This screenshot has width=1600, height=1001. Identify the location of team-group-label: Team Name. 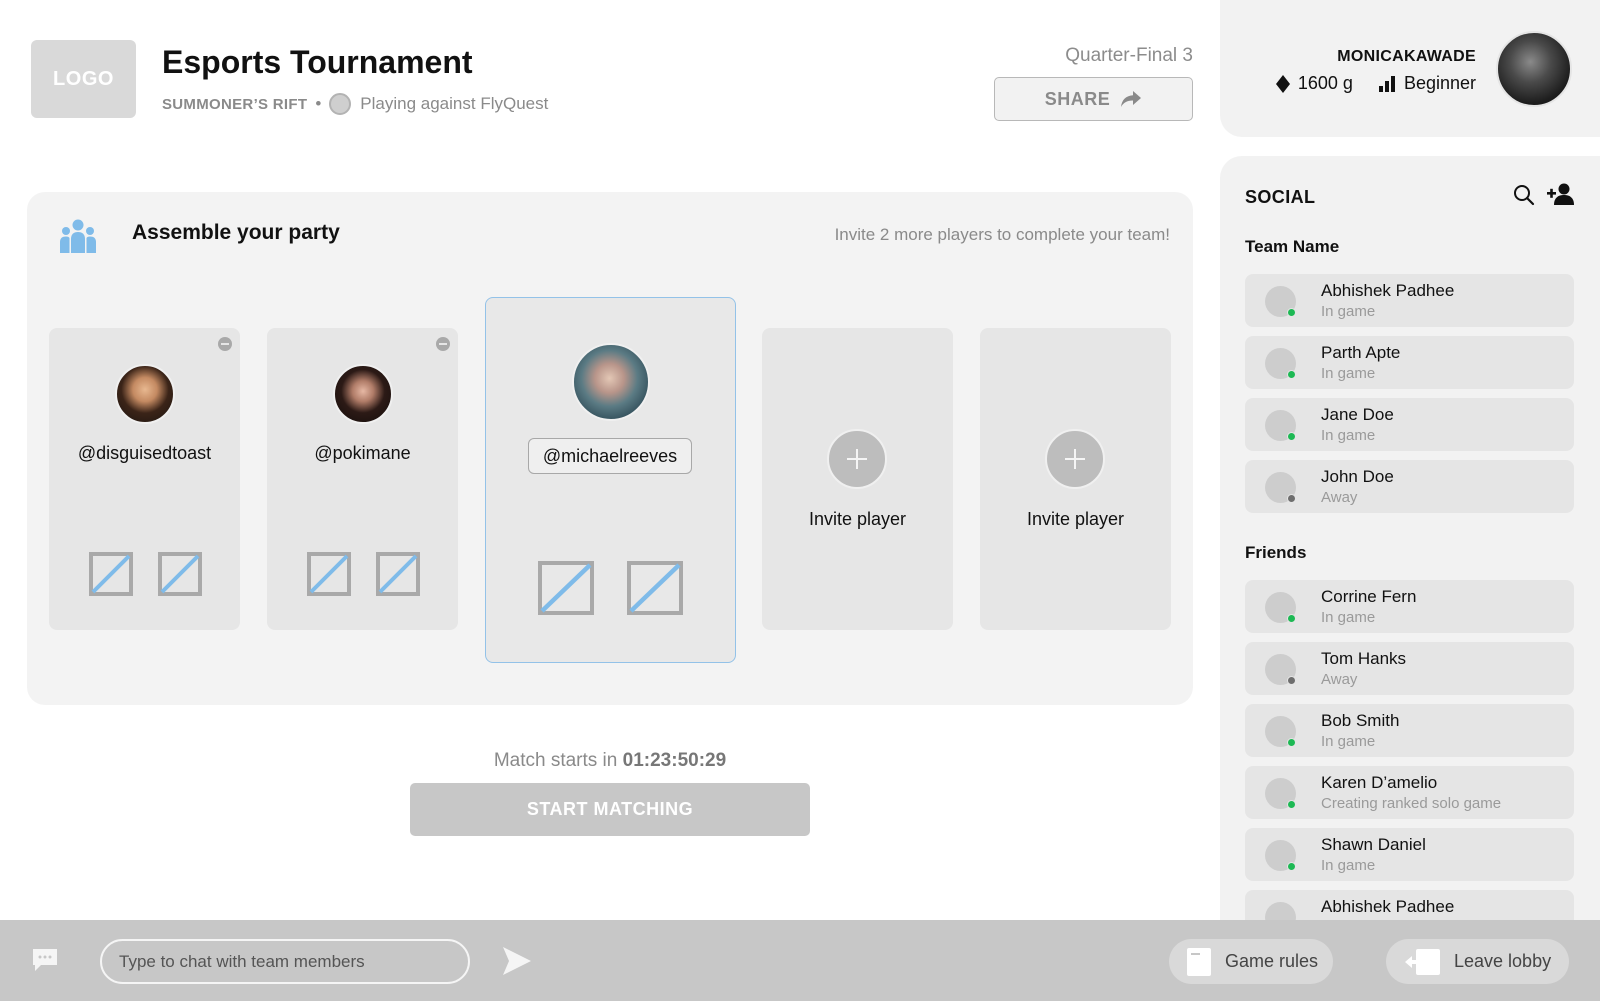
(1292, 246).